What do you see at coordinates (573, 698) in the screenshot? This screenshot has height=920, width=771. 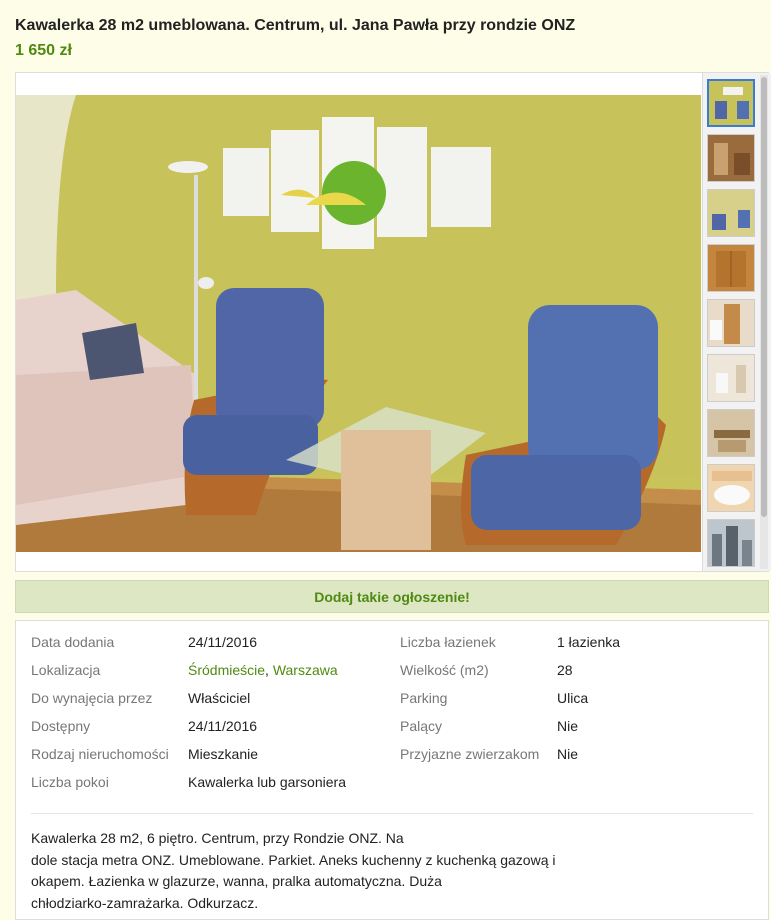 I see `detail-value: Ulica` at bounding box center [573, 698].